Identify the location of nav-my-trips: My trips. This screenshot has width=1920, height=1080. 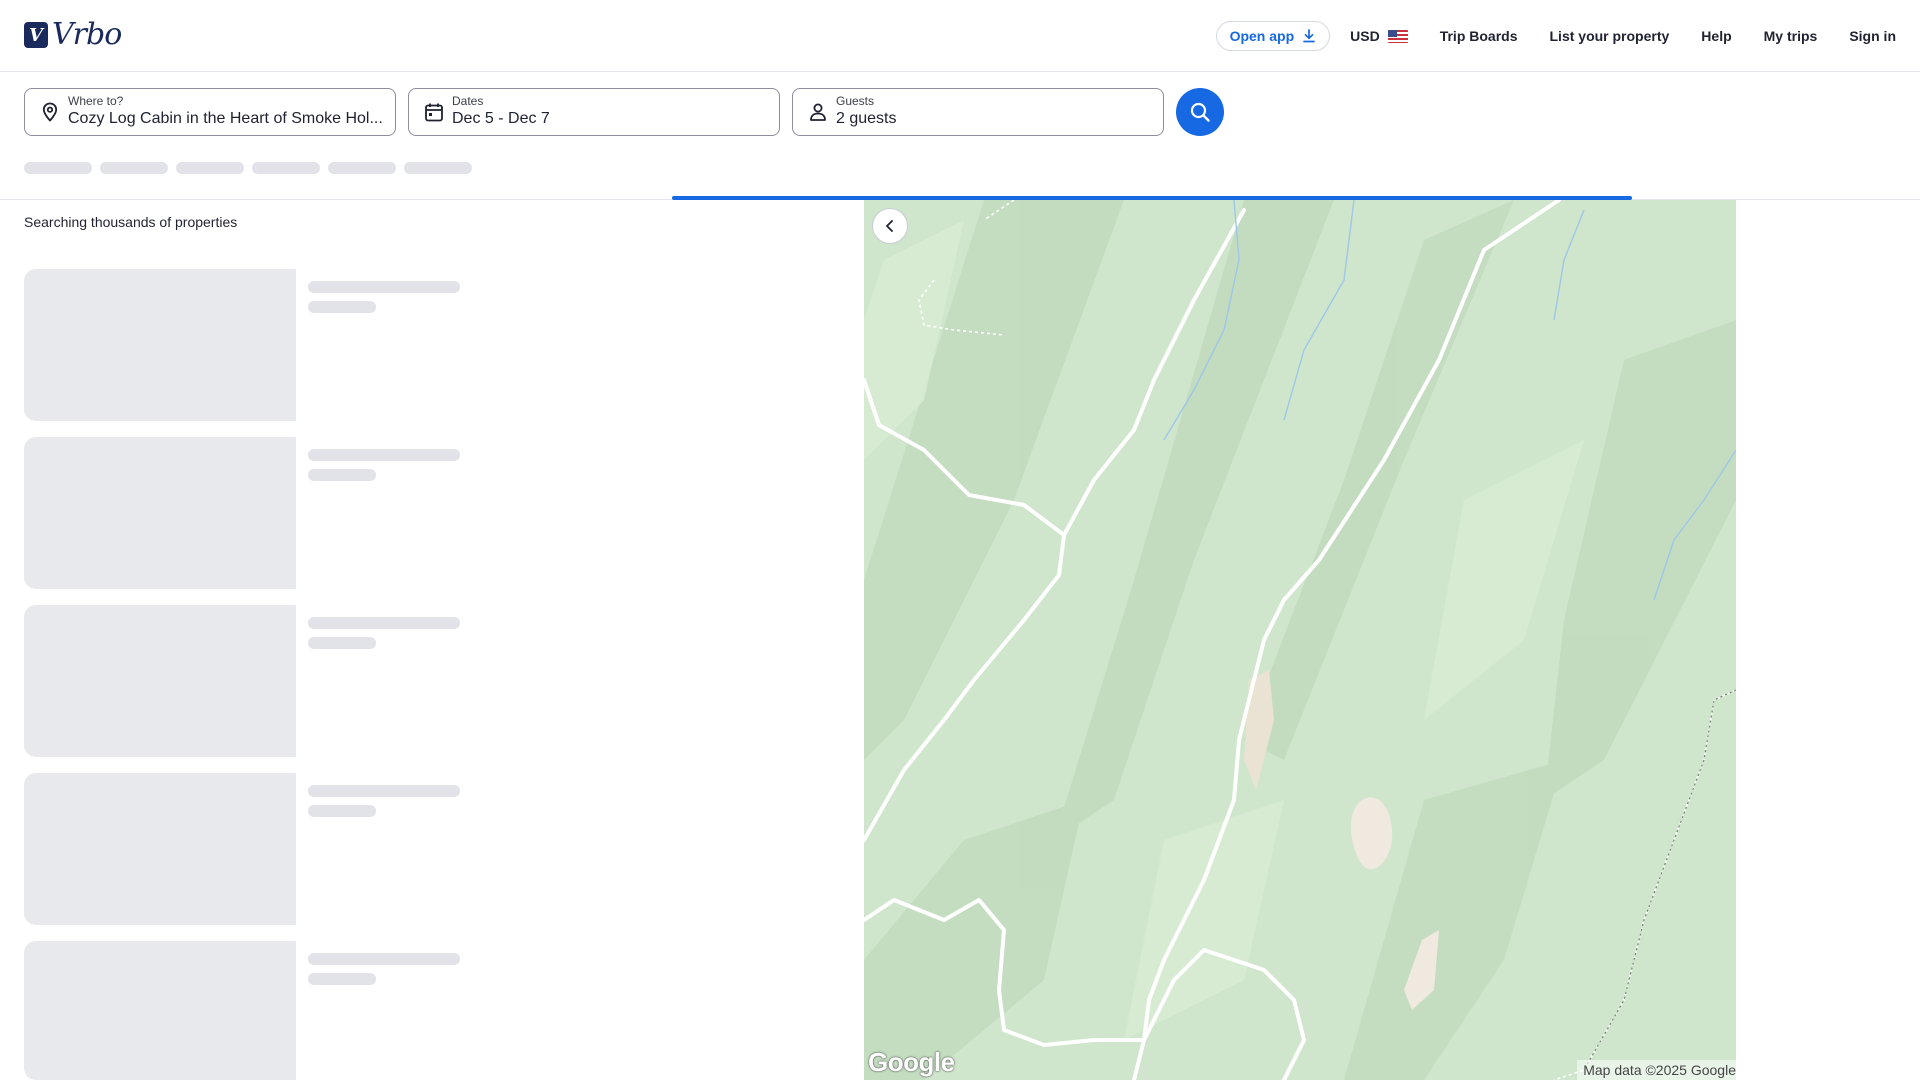
(1791, 36).